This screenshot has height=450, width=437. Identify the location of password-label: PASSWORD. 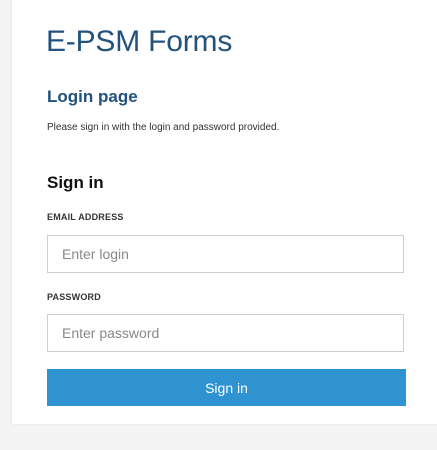
(74, 297).